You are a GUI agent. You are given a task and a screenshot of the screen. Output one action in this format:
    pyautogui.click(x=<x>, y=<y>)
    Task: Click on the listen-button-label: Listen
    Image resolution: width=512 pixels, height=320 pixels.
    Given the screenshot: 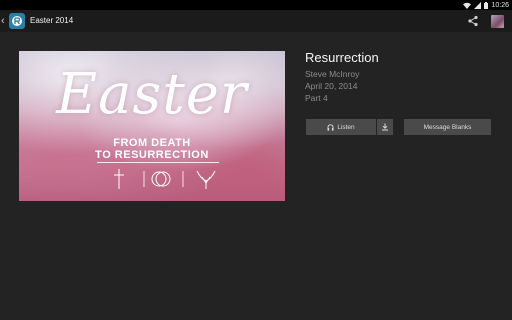 What is the action you would take?
    pyautogui.click(x=346, y=127)
    